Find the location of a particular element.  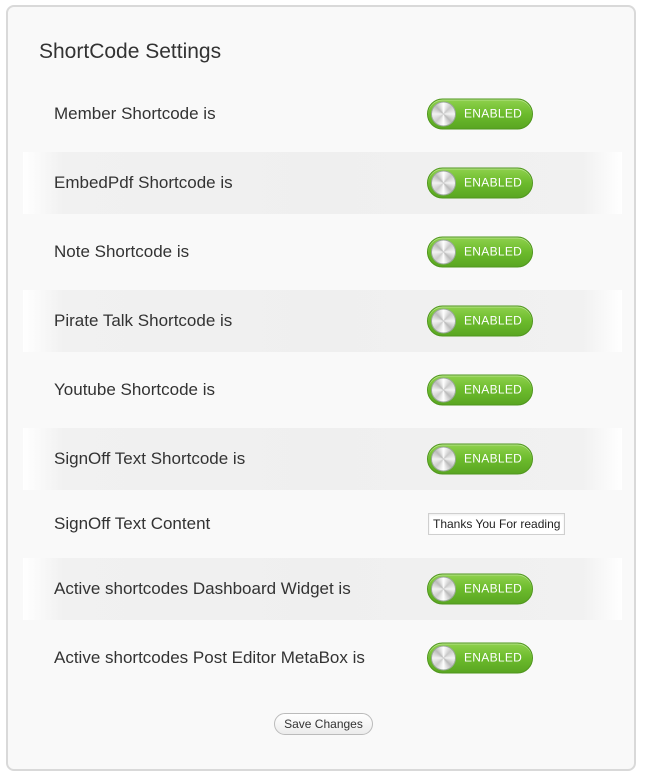

setting-label: Note Shortcode is is located at coordinates (122, 251).